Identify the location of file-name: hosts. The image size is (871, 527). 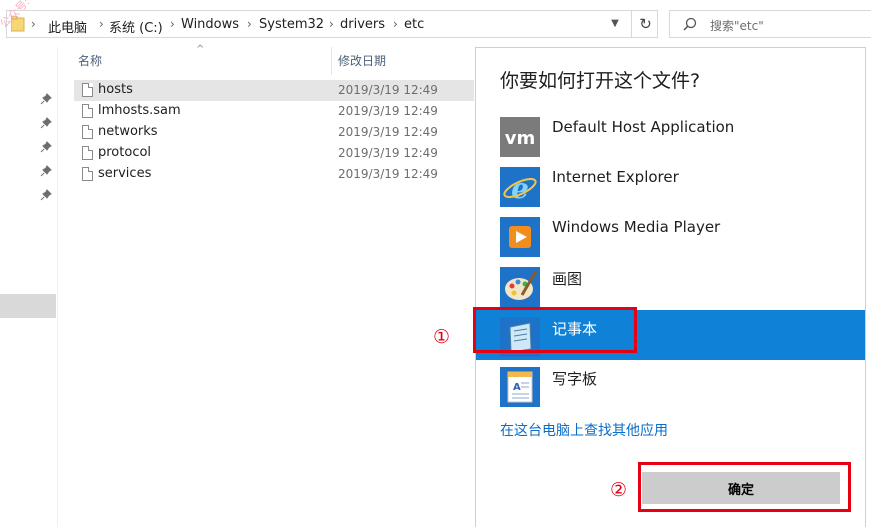
(115, 89).